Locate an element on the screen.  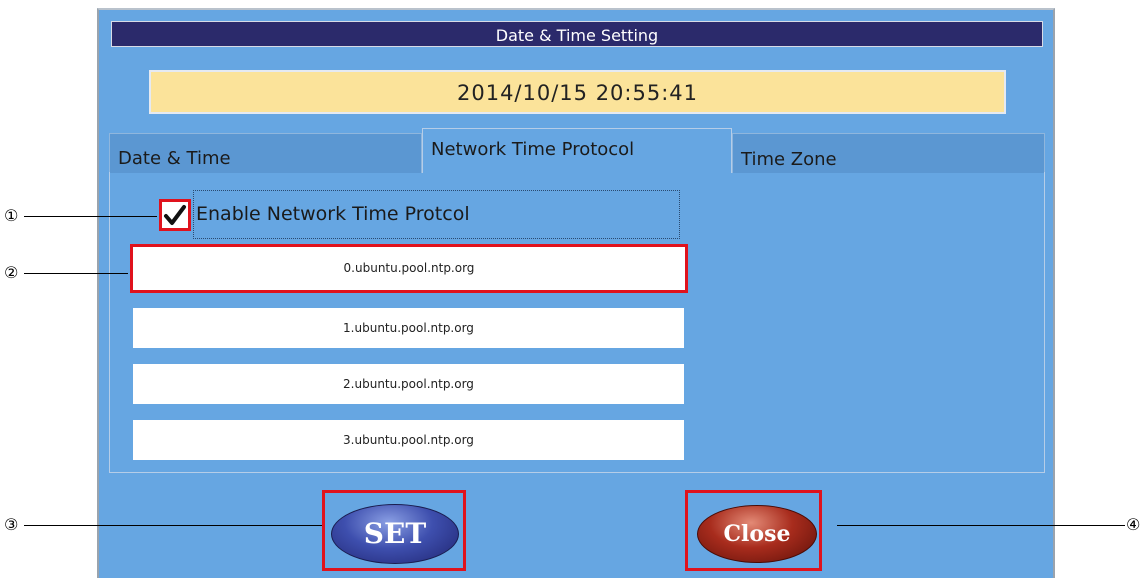
ntp-server-field-1: 1.ubuntu.pool.ntp.org is located at coordinates (408, 328).